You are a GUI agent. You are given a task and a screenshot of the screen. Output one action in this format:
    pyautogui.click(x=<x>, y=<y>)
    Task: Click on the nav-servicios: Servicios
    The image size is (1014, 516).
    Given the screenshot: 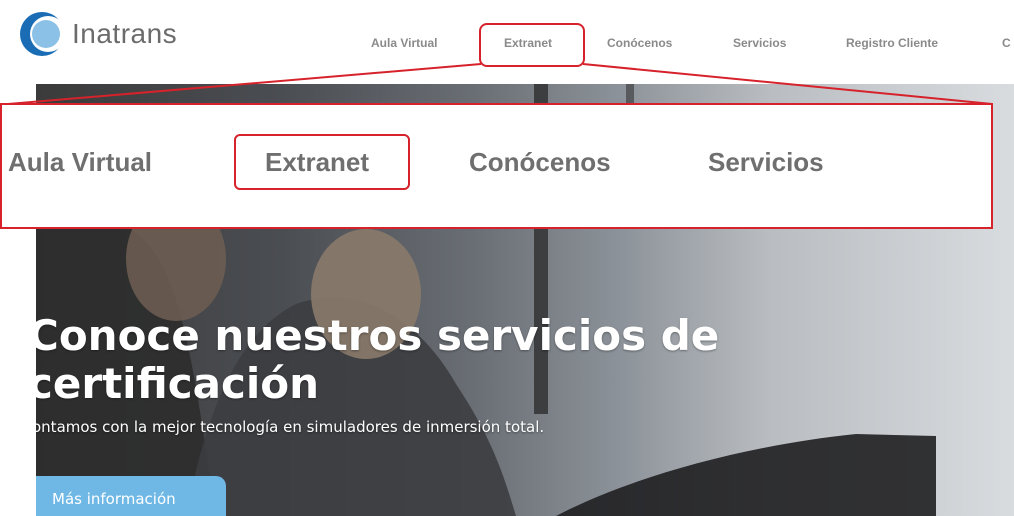 What is the action you would take?
    pyautogui.click(x=759, y=43)
    